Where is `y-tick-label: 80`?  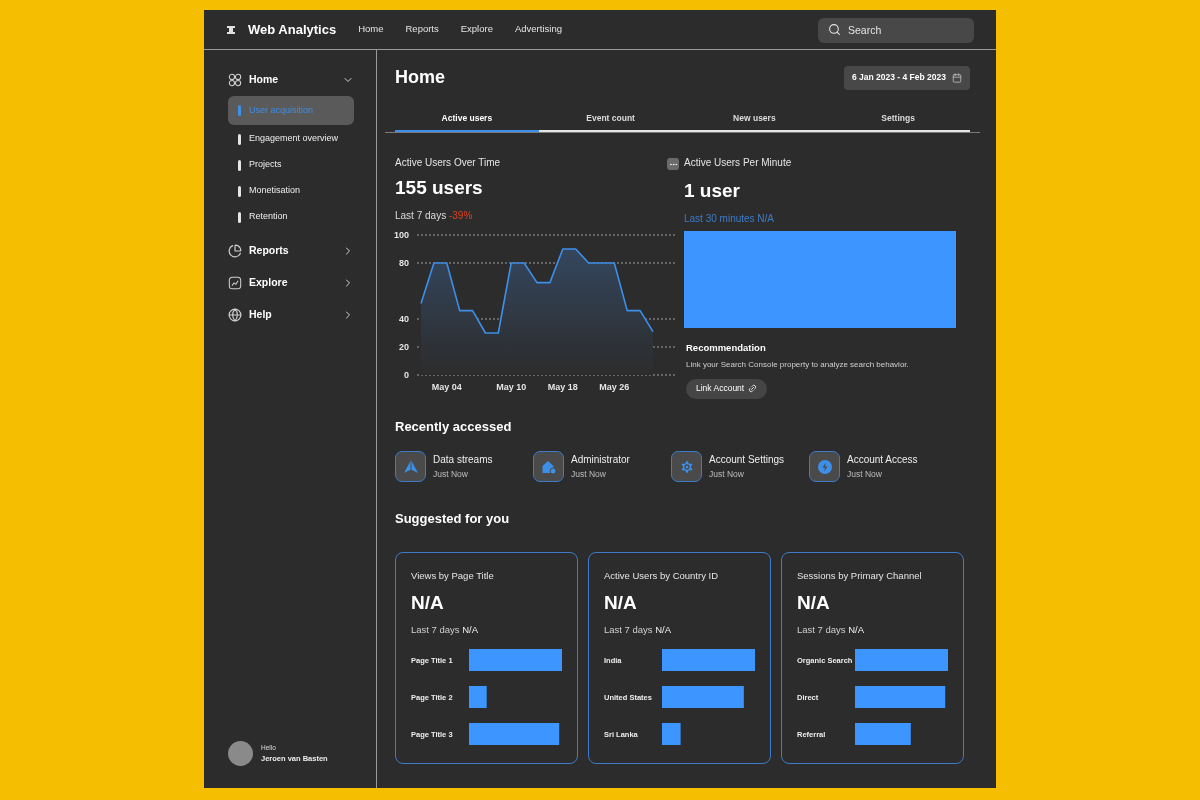 y-tick-label: 80 is located at coordinates (404, 262).